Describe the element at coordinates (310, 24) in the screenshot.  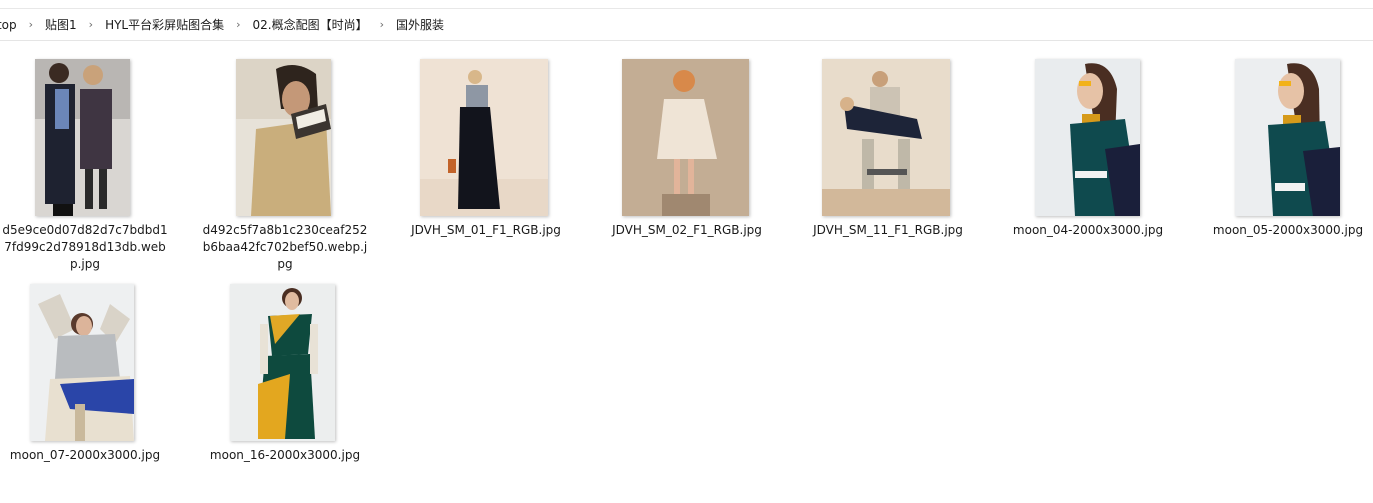
I see `breadcrumb-item-concept: 02.概念配图【时尚】` at that location.